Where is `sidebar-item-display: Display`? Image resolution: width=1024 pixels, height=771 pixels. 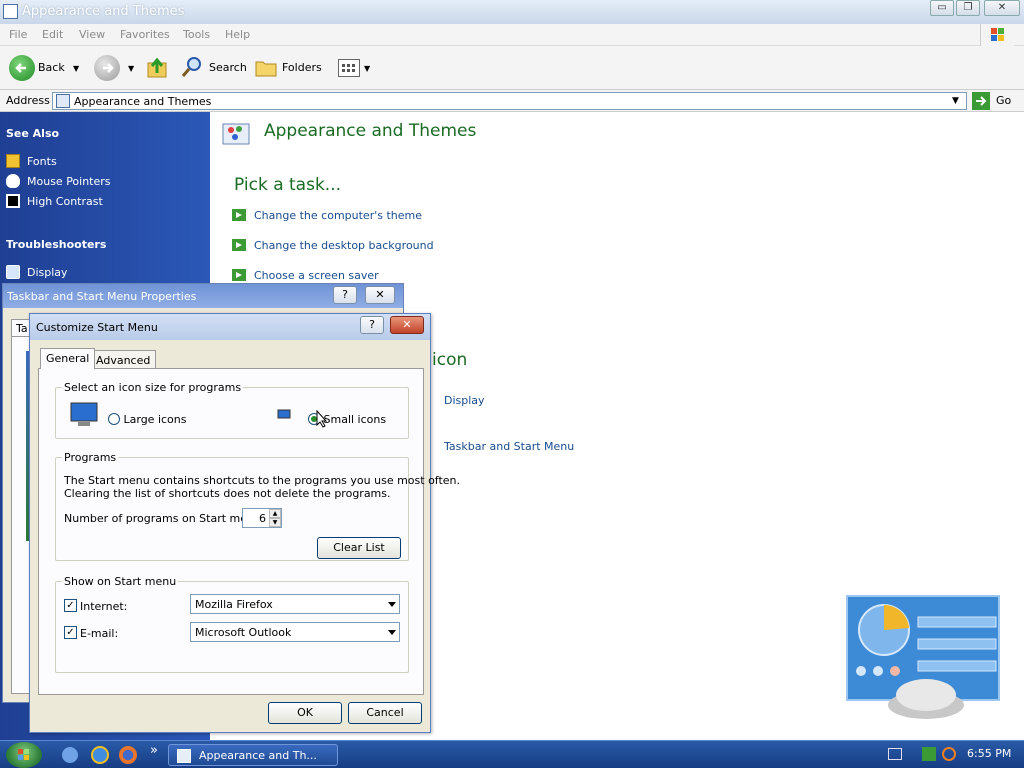
sidebar-item-display: Display is located at coordinates (96, 273).